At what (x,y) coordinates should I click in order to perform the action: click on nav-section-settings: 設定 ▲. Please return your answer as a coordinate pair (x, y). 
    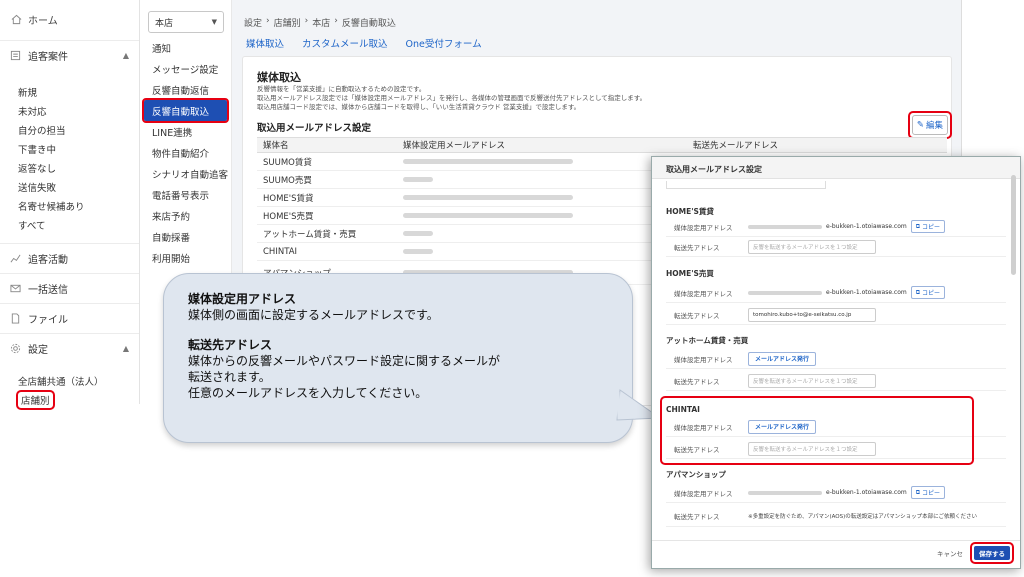
    Looking at the image, I should click on (69, 348).